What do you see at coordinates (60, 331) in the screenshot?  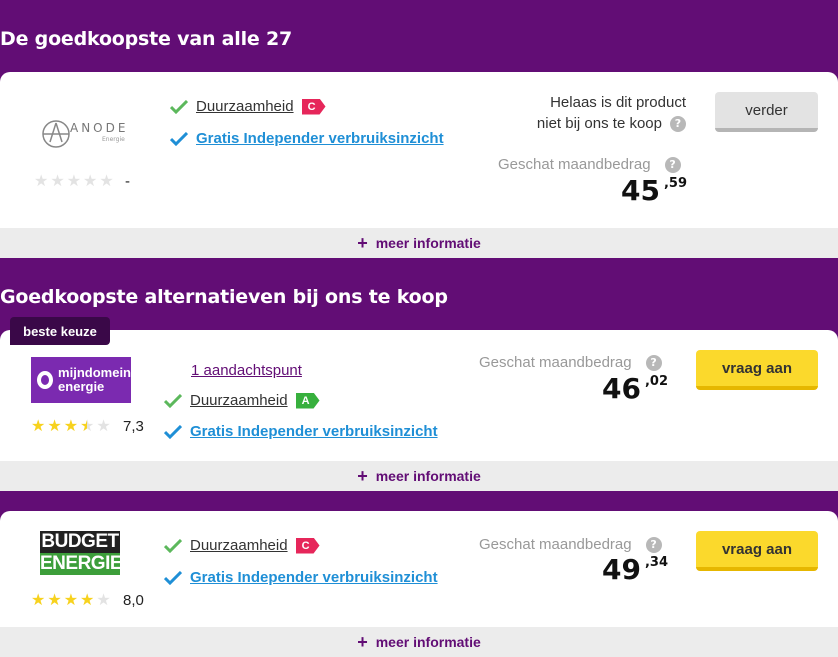 I see `best-choice-badge: beste keuze` at bounding box center [60, 331].